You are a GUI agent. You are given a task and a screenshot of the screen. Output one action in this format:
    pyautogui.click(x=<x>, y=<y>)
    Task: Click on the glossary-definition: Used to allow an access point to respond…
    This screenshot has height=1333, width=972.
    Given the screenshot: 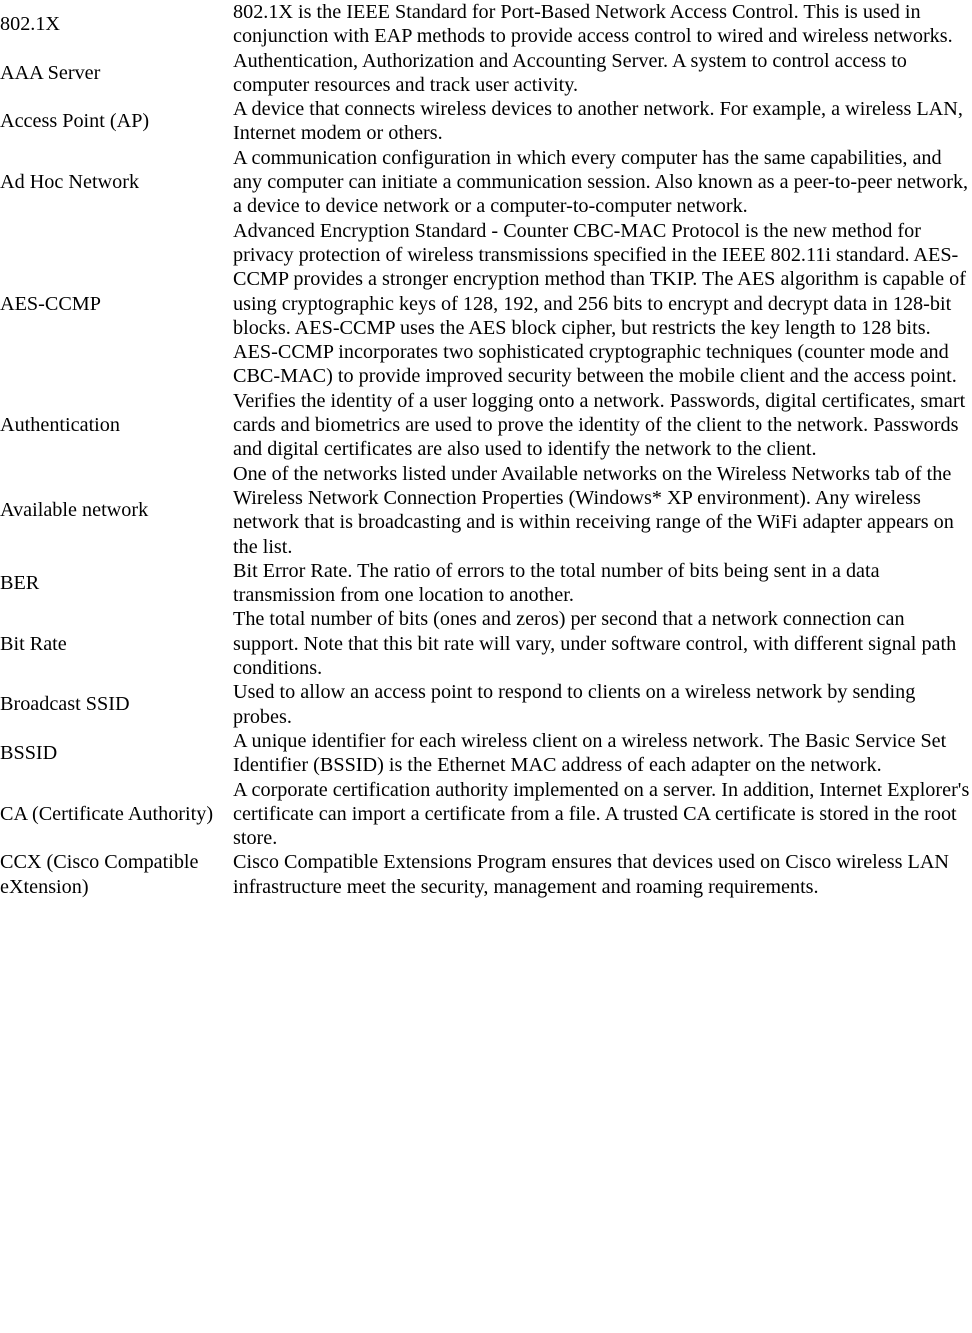 What is the action you would take?
    pyautogui.click(x=574, y=704)
    